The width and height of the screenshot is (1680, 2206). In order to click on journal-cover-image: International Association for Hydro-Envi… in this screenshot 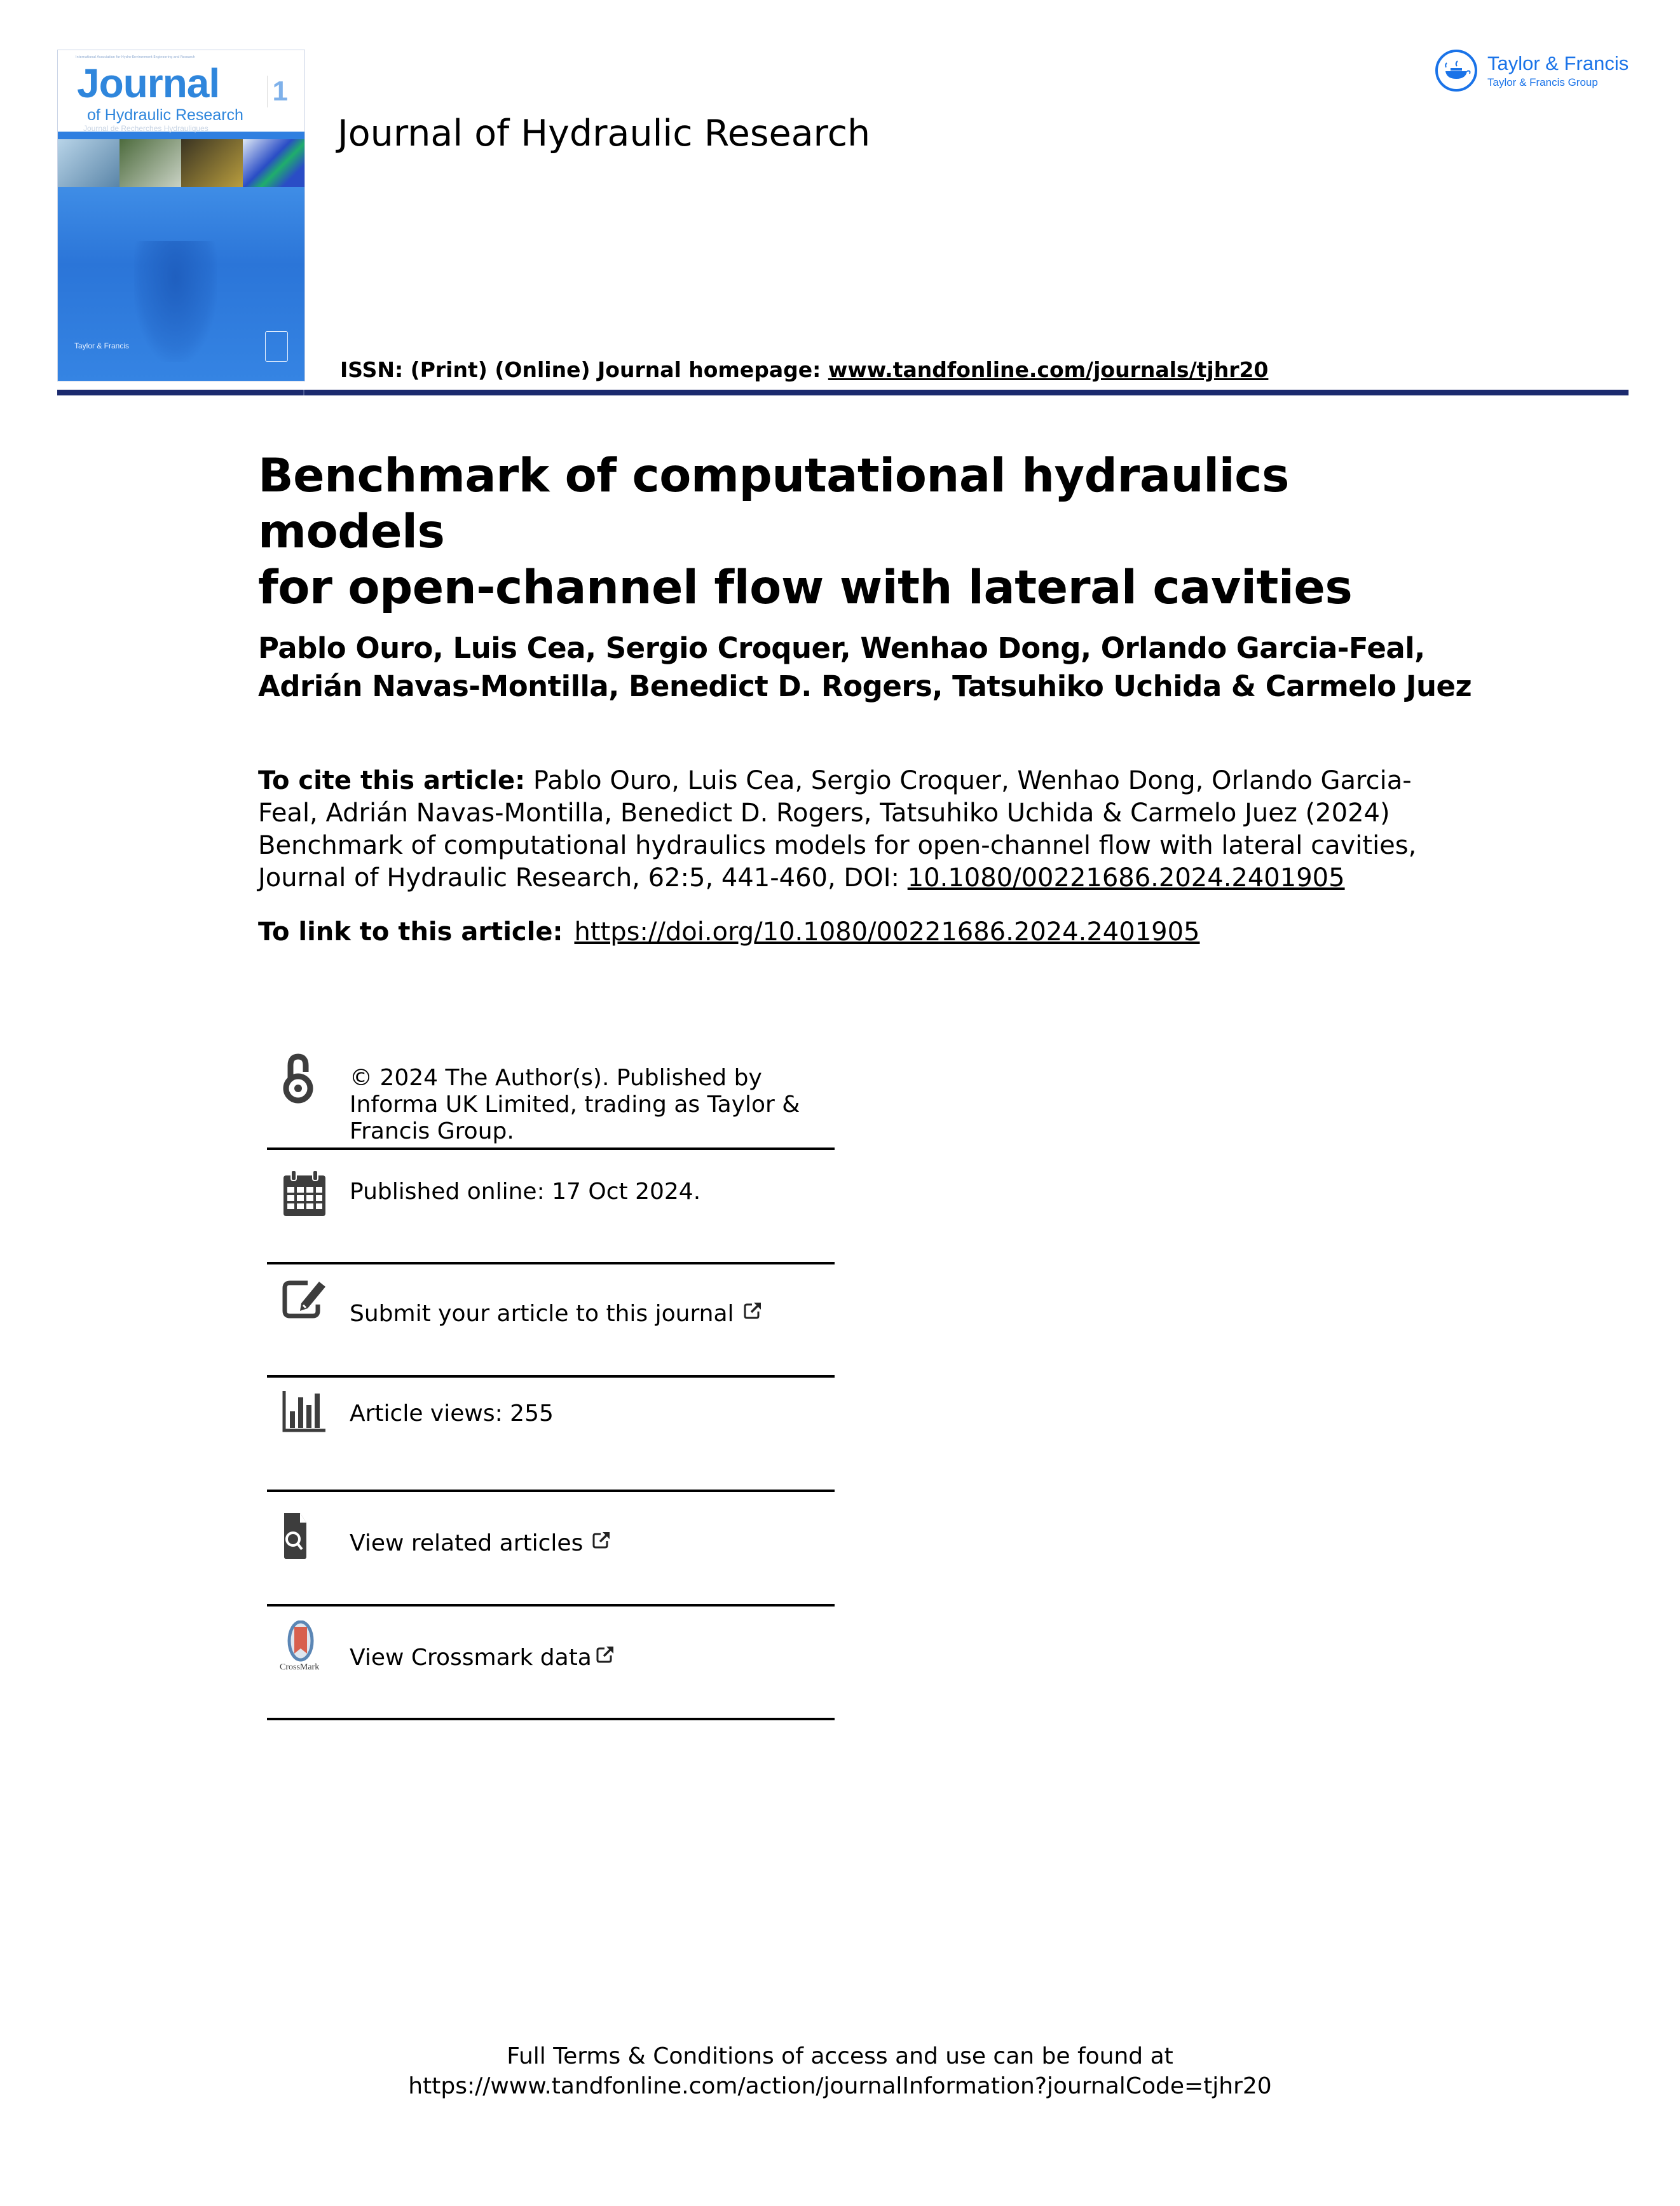, I will do `click(181, 215)`.